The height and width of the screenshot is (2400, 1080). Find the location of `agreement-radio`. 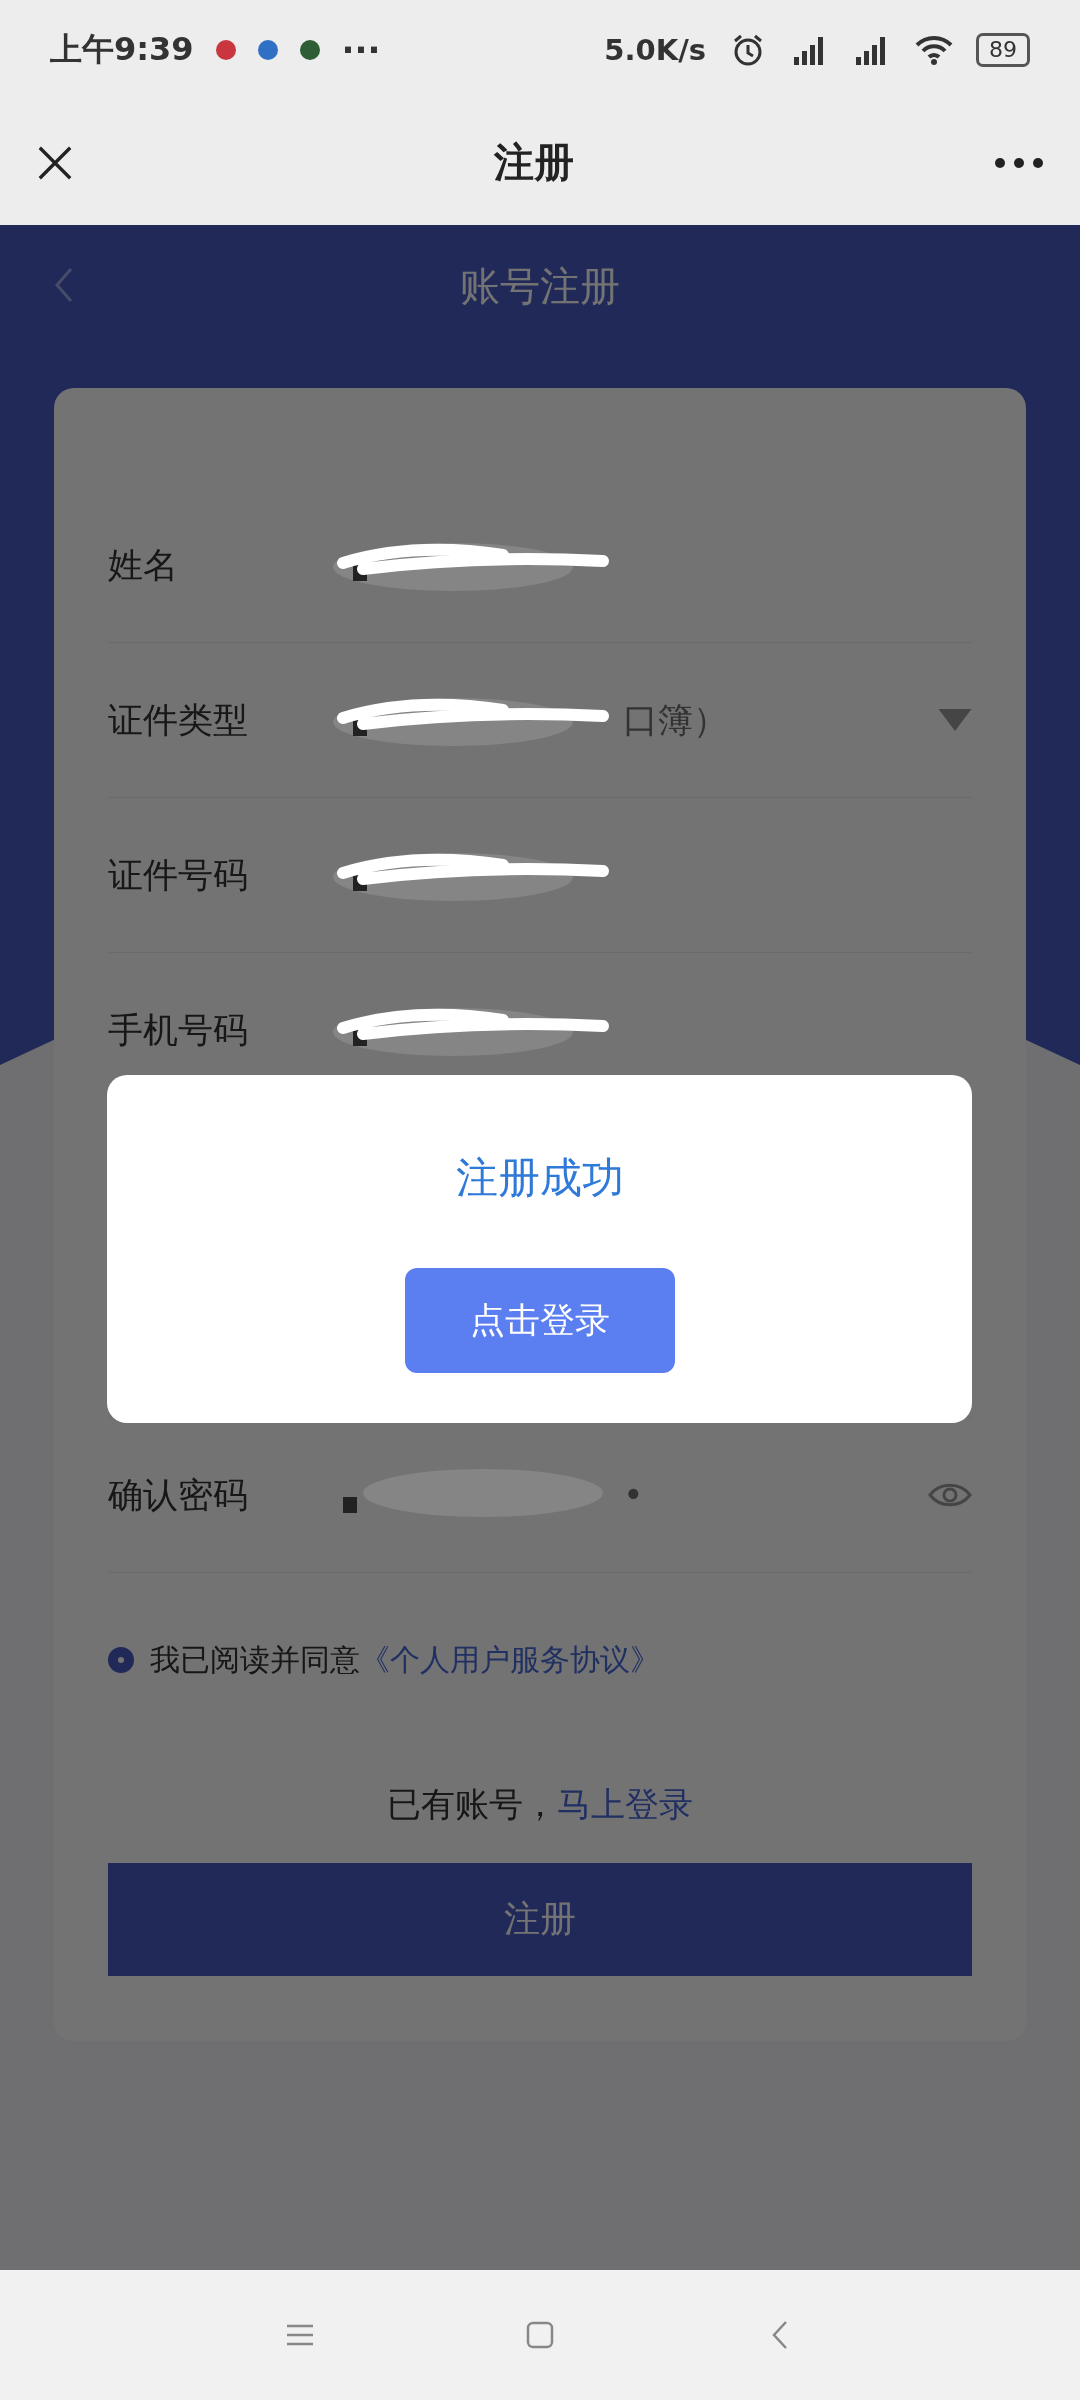

agreement-radio is located at coordinates (121, 1660).